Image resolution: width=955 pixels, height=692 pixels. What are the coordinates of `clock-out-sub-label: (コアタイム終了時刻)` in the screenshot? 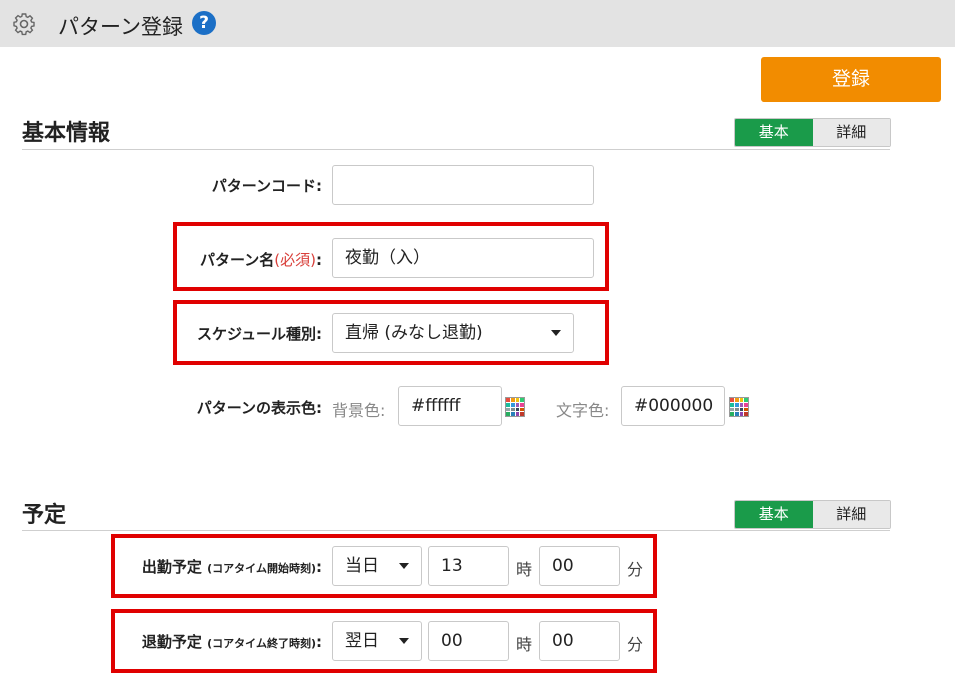 It's located at (261, 643).